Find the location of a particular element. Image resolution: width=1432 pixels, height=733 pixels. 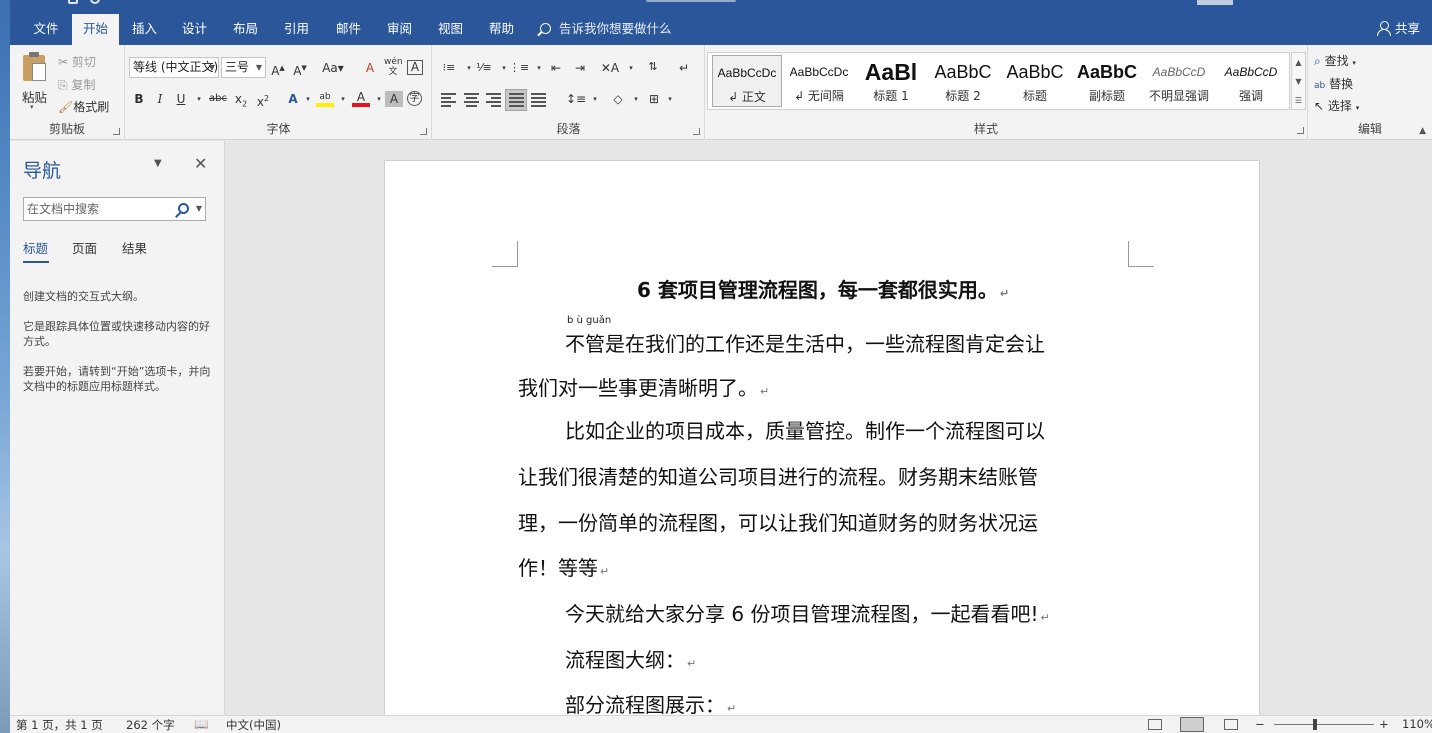

tab-view: 视图 is located at coordinates (450, 29).